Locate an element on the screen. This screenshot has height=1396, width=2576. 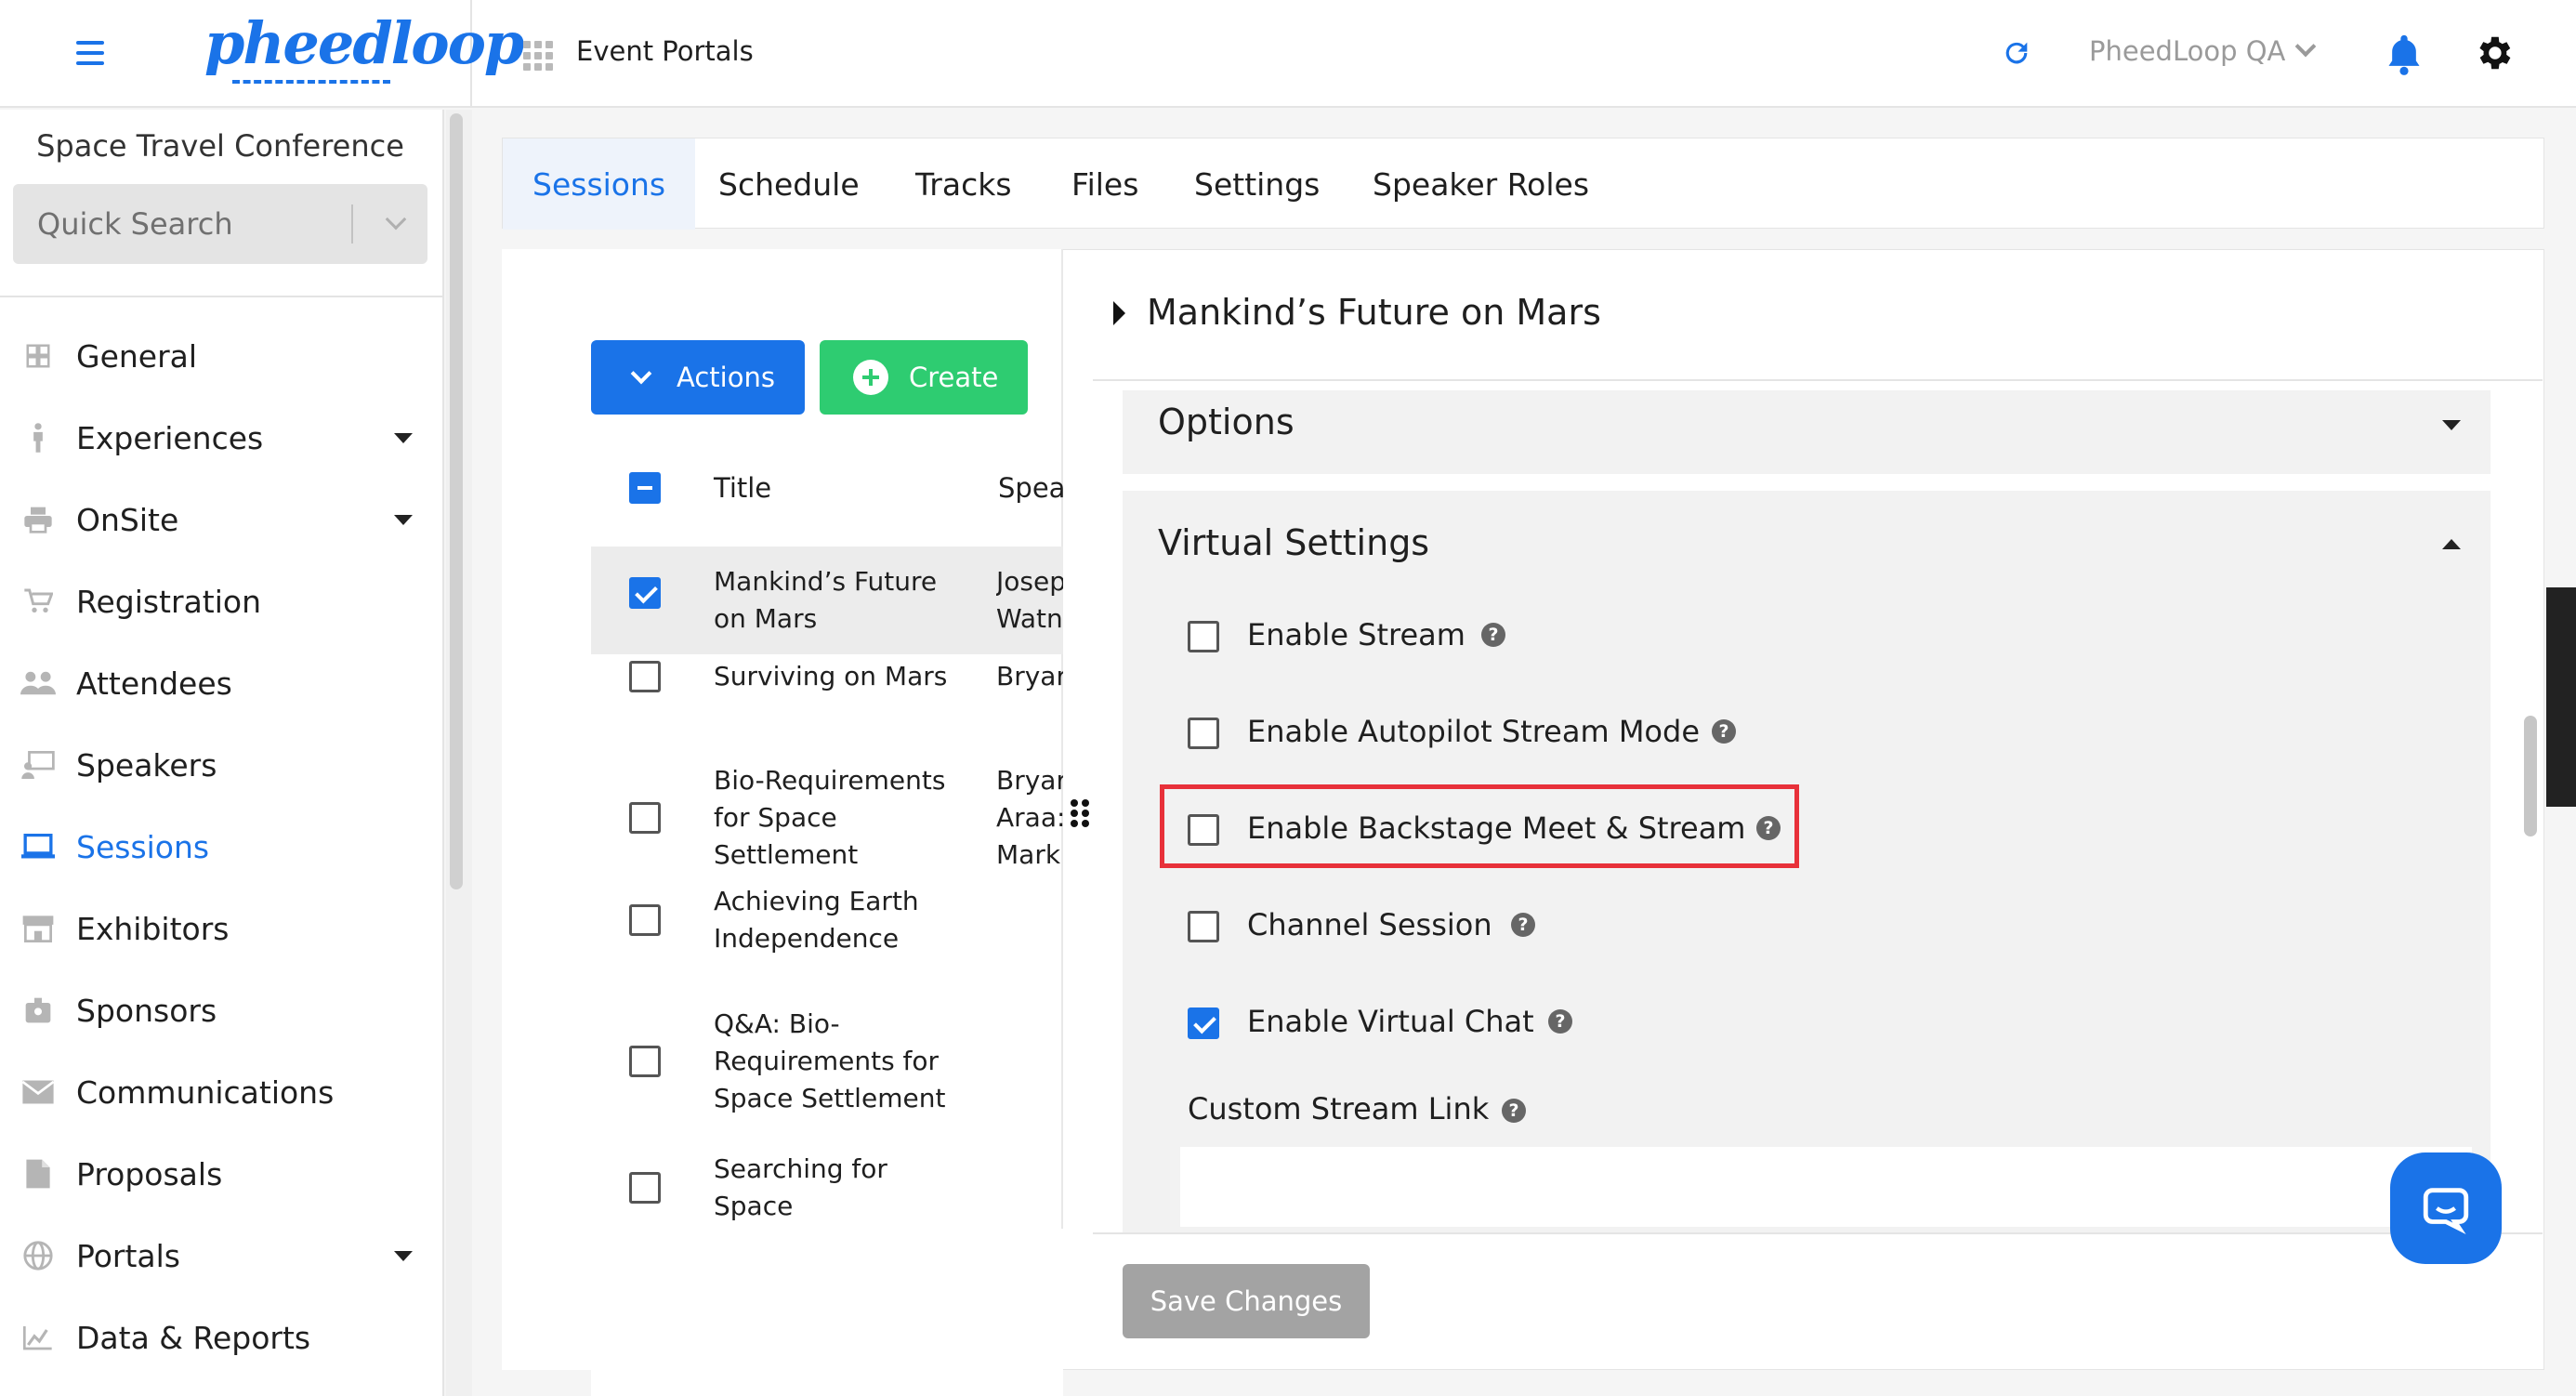
sidebar-item-proposals: Proposals is located at coordinates (220, 1173).